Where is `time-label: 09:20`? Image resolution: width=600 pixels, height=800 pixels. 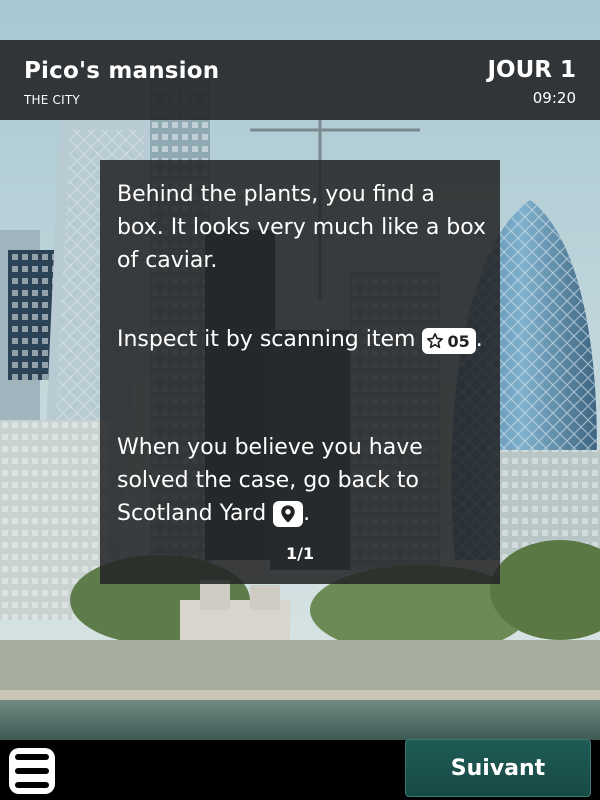
time-label: 09:20 is located at coordinates (554, 98).